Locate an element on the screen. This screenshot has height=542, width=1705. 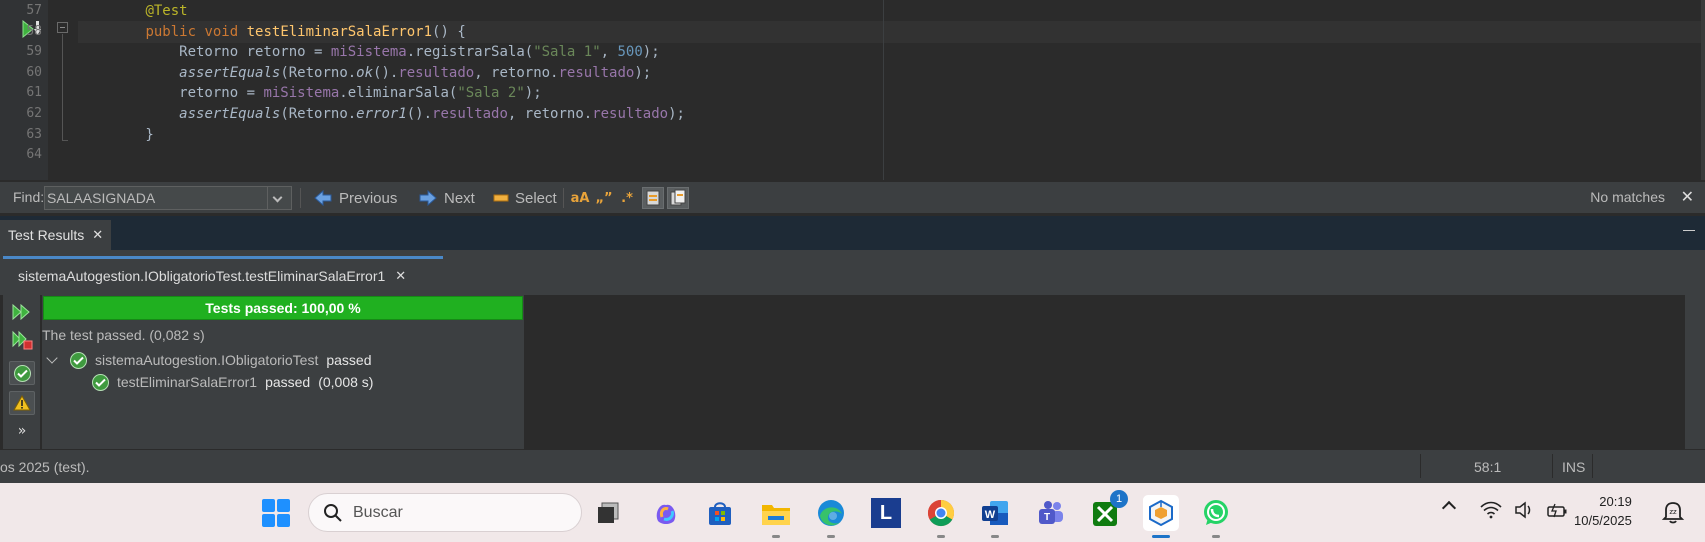
whole-words-icon: „” is located at coordinates (604, 198).